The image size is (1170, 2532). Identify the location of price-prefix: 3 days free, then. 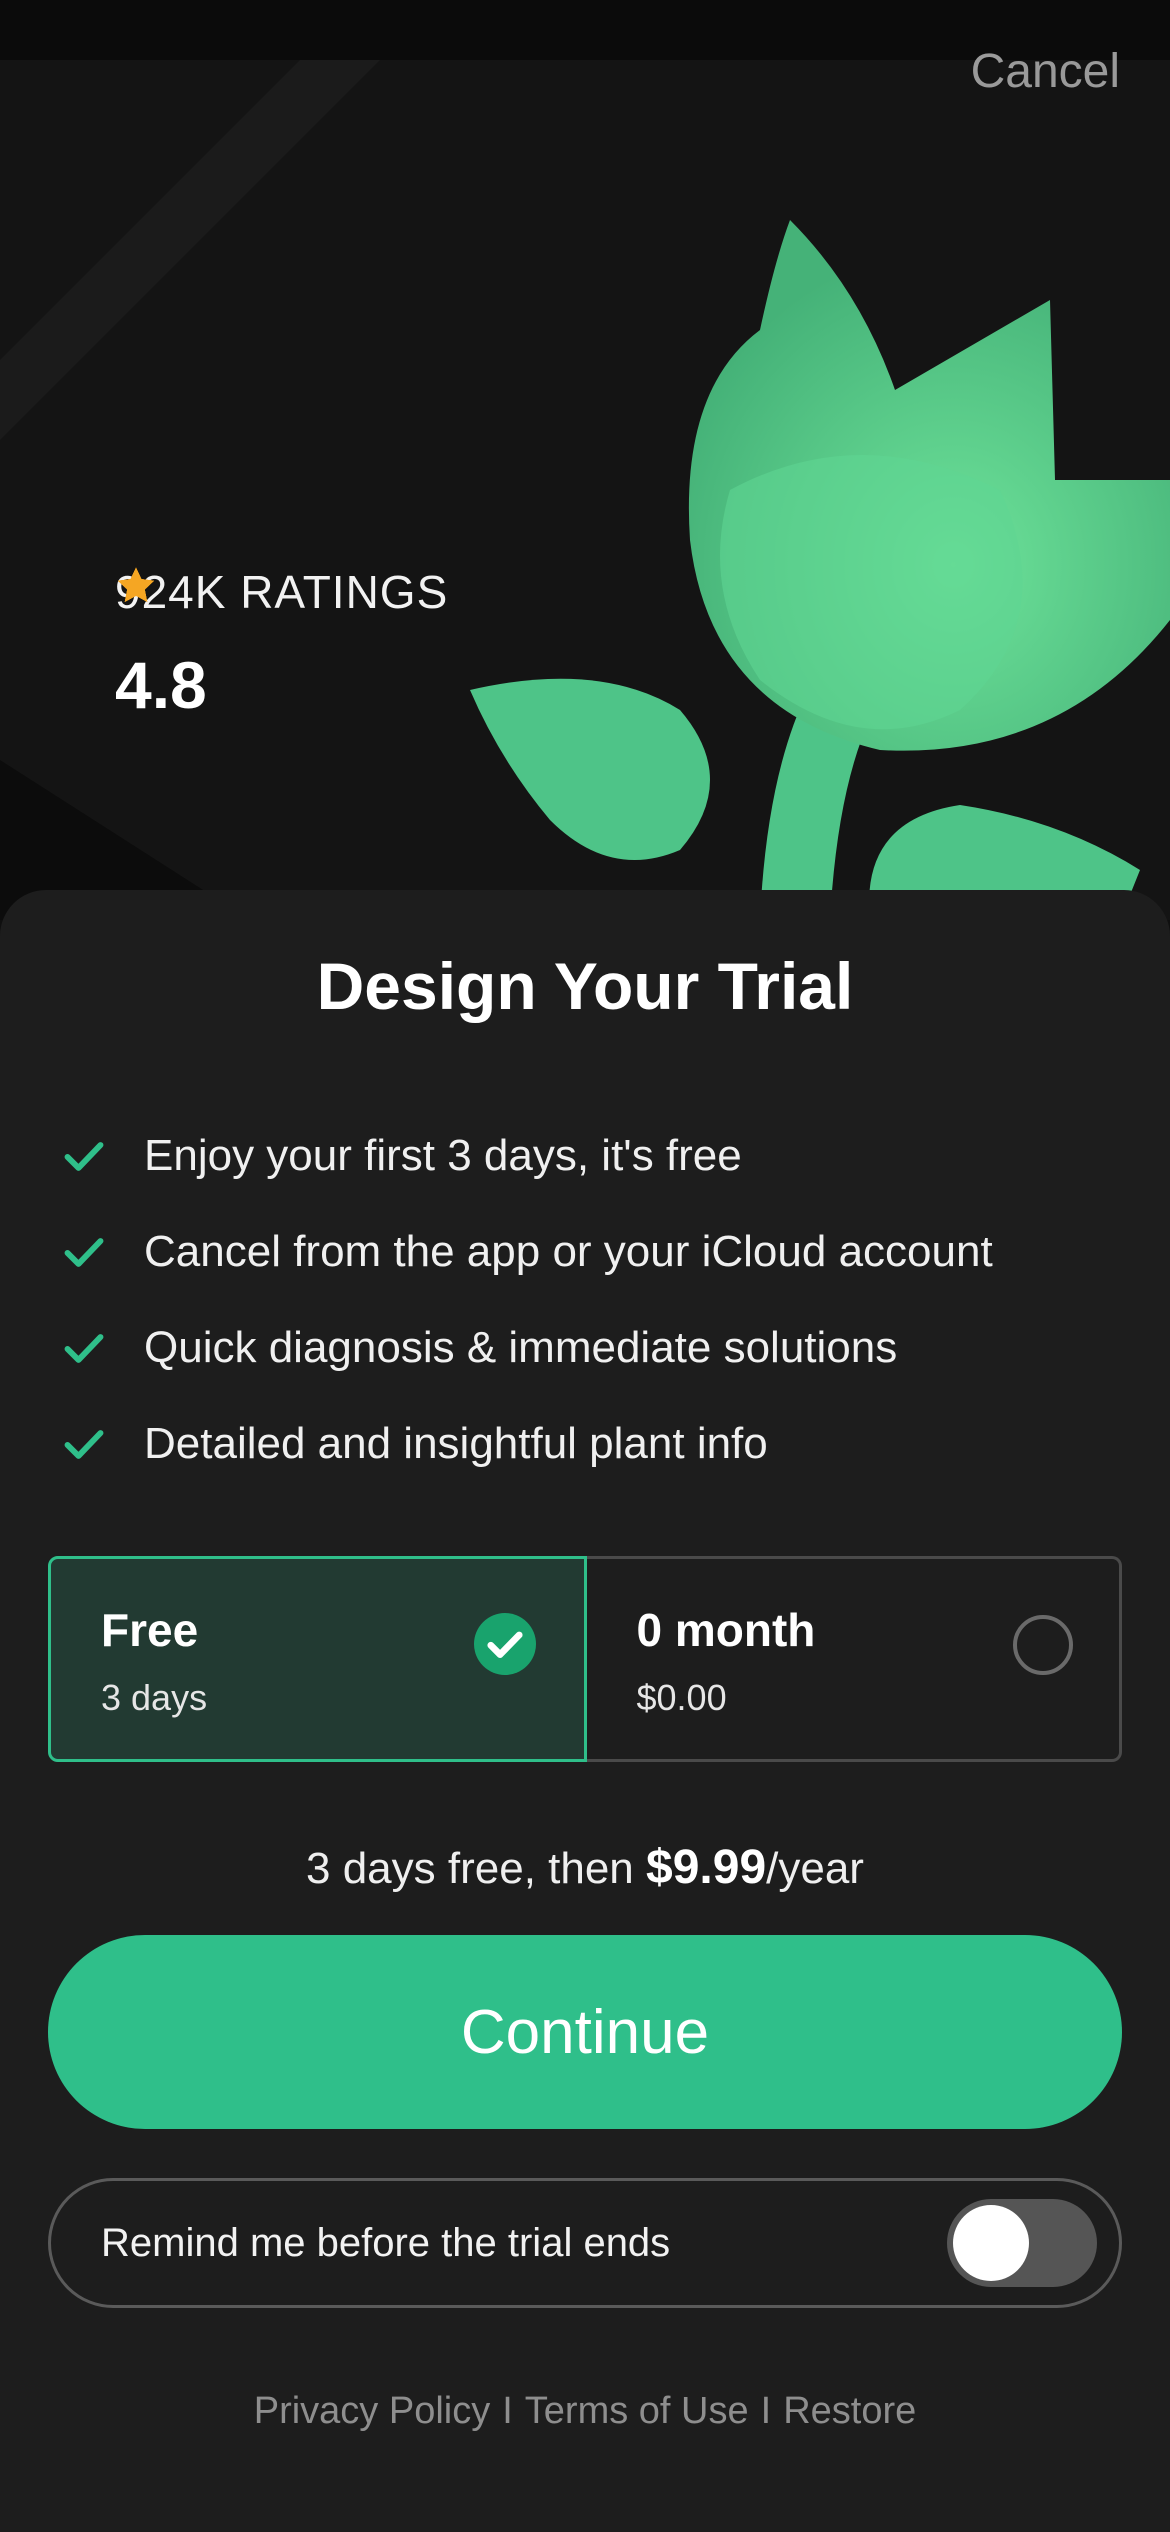
(476, 1868).